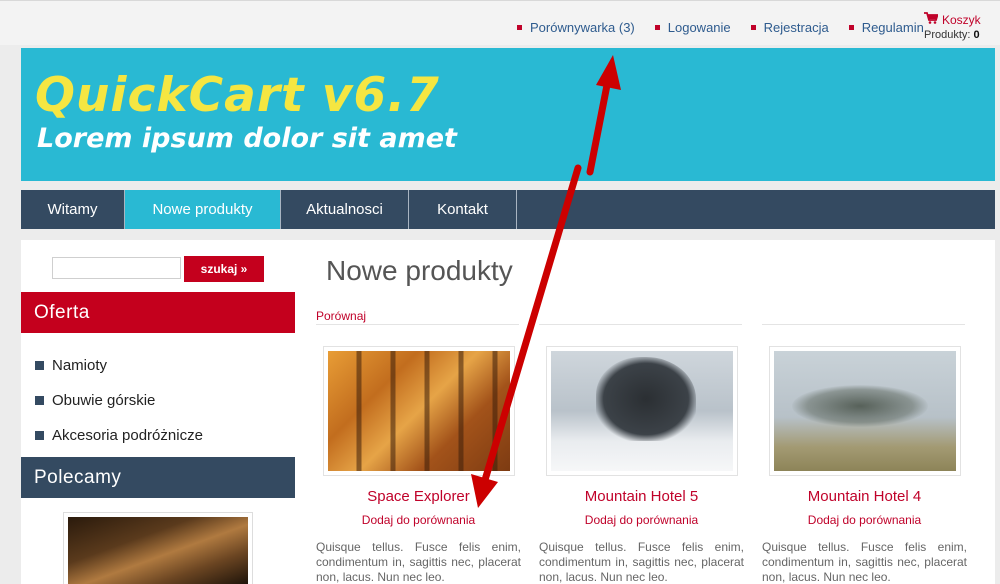 This screenshot has width=1000, height=584. What do you see at coordinates (104, 400) in the screenshot?
I see `category-label: Obuwie górskie` at bounding box center [104, 400].